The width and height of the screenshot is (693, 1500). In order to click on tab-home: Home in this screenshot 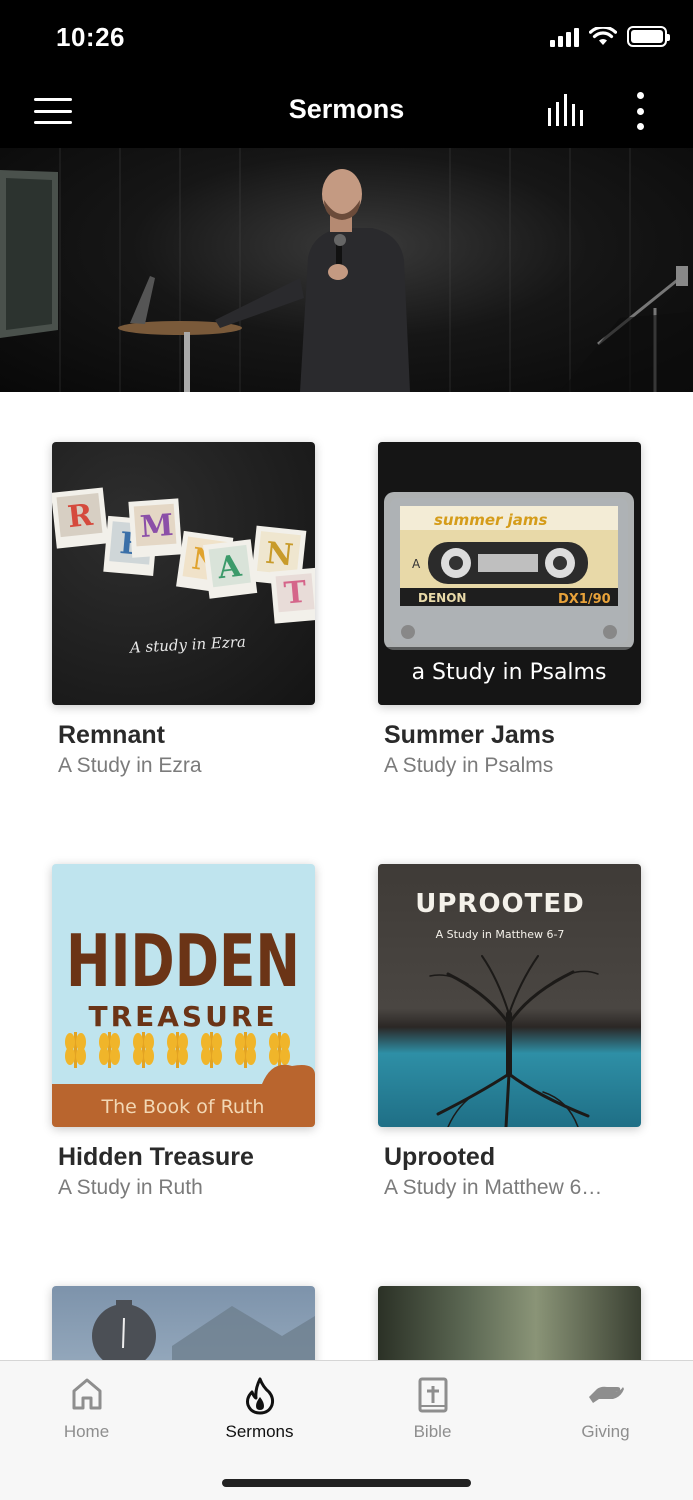, I will do `click(86, 1411)`.